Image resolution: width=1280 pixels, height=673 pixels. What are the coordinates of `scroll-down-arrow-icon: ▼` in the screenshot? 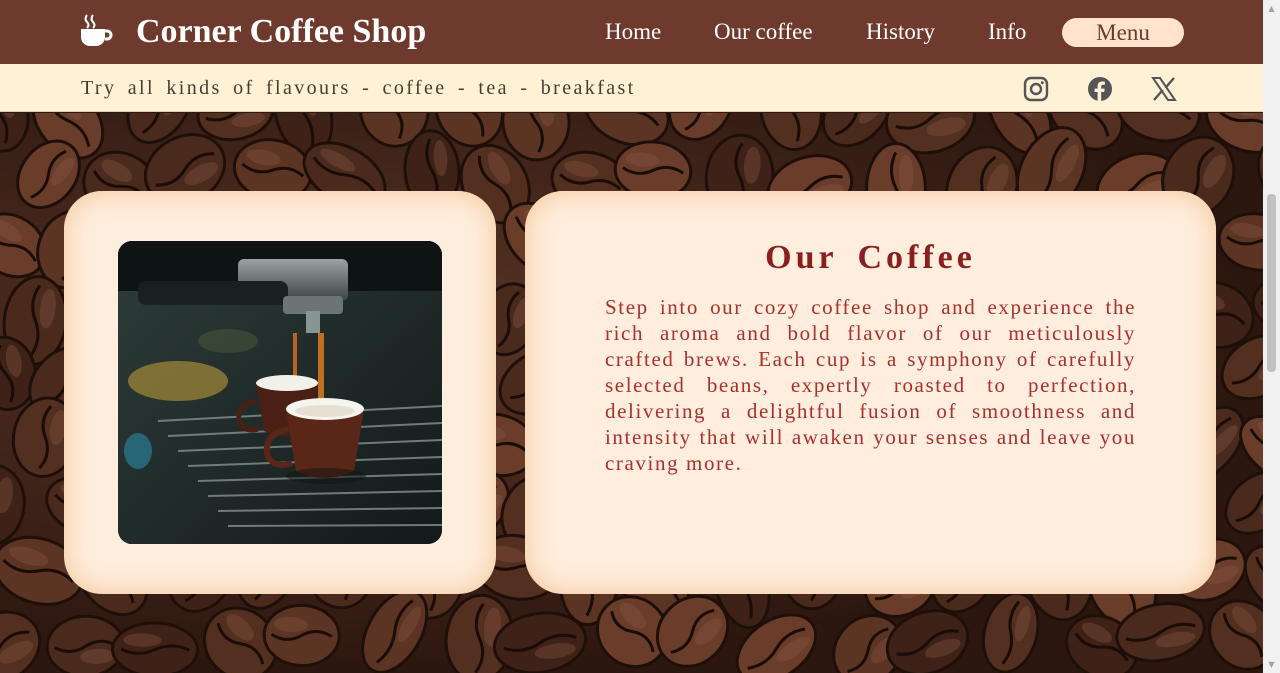 It's located at (1271, 664).